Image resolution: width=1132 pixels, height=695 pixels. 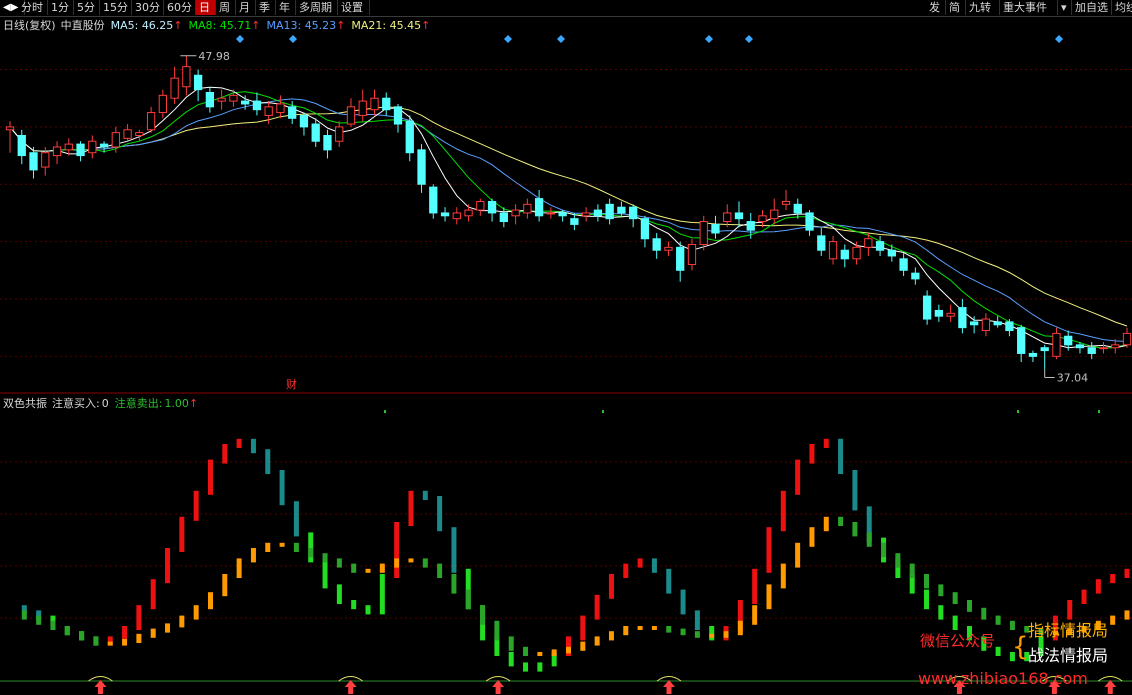 I want to click on toolbar-right-item-1: 简, so click(x=956, y=7).